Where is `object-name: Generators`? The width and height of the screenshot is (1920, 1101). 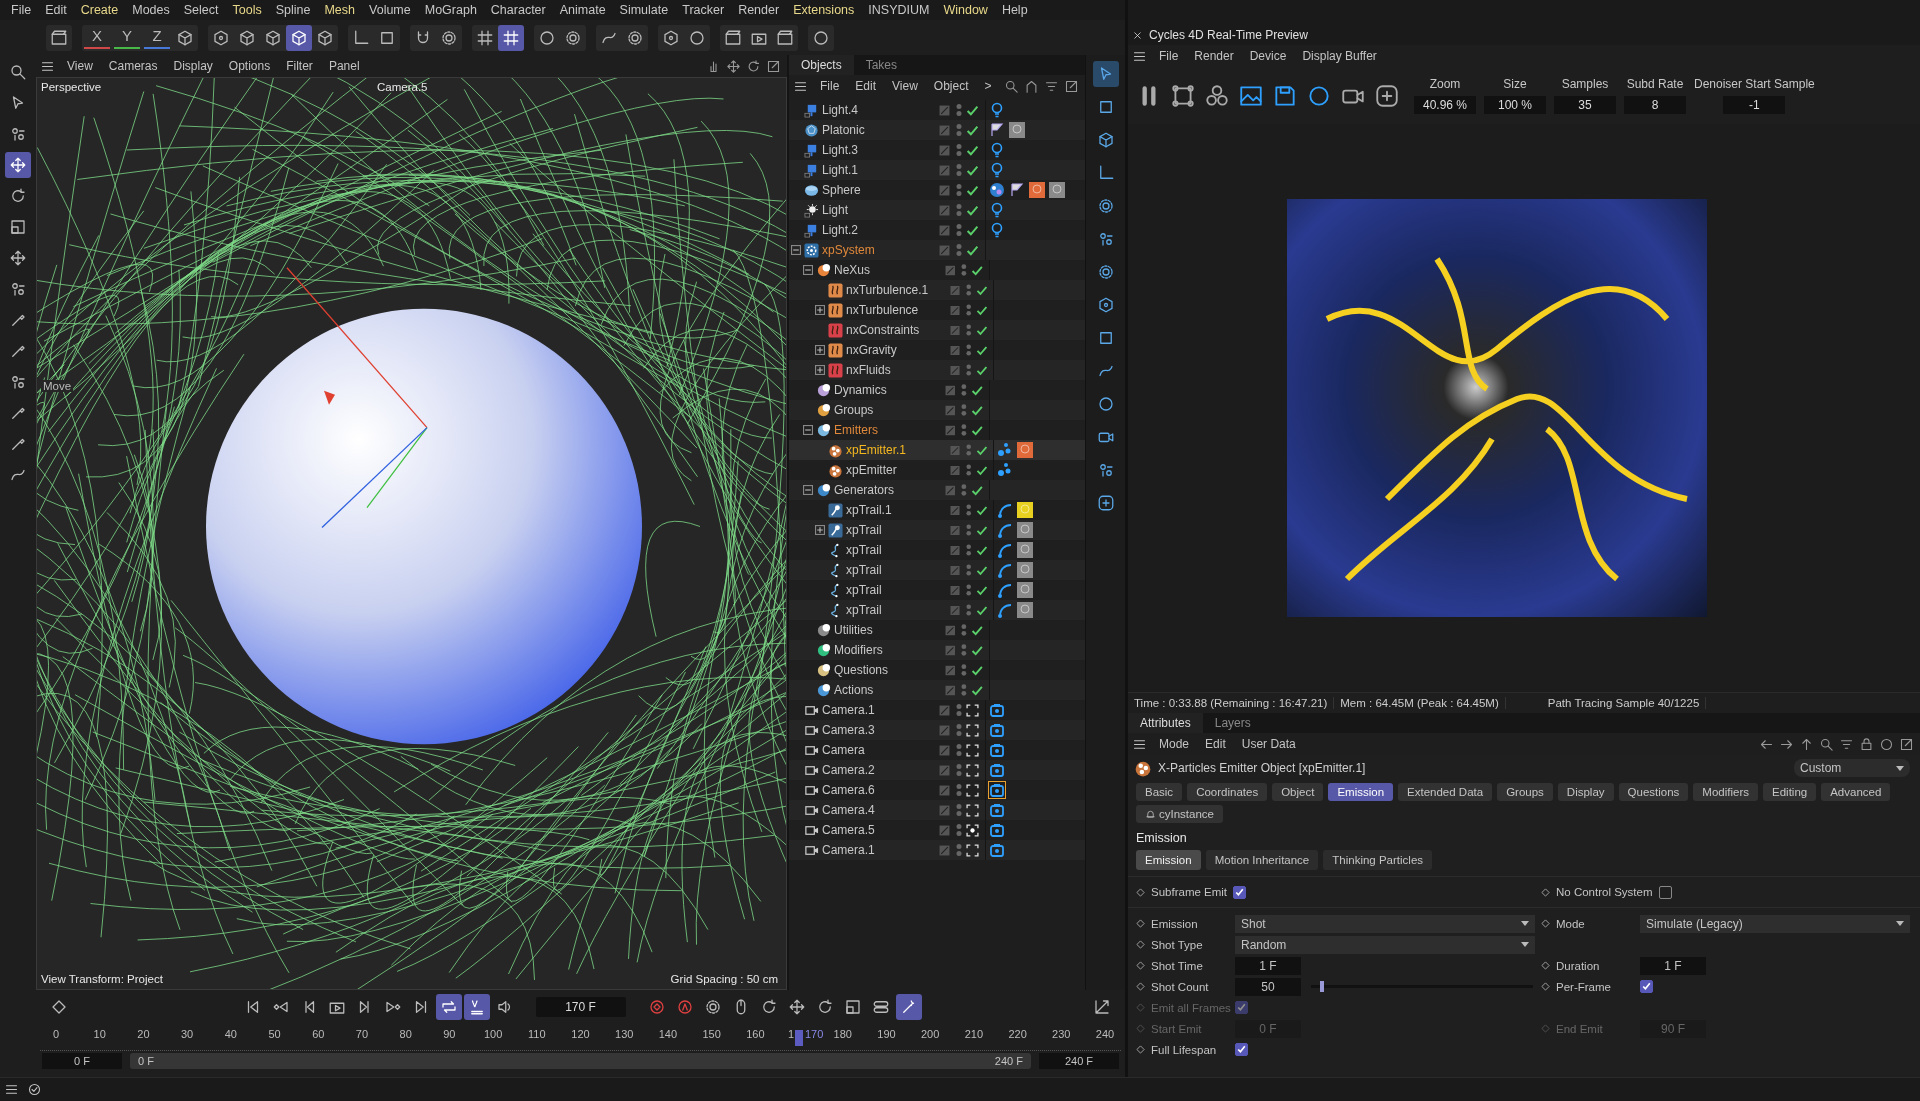 object-name: Generators is located at coordinates (864, 490).